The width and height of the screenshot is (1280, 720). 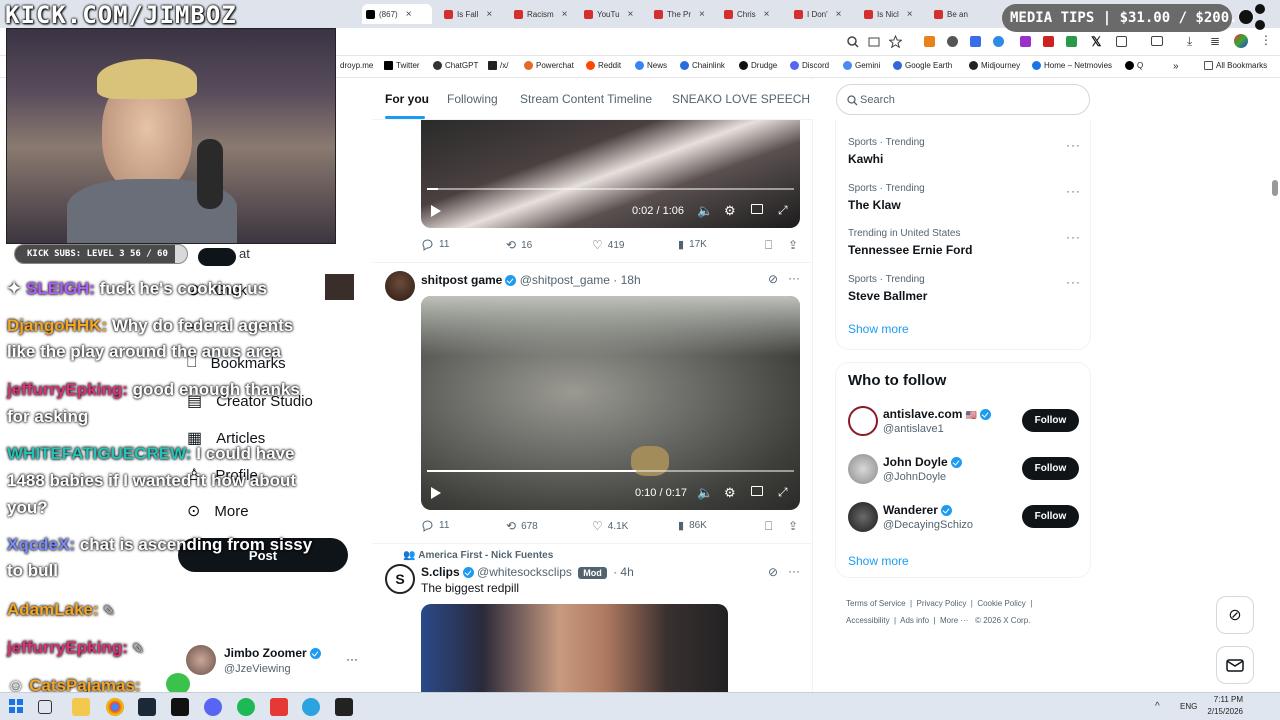 What do you see at coordinates (886, 151) in the screenshot?
I see `trend-item: Sports · Trending Kawhi` at bounding box center [886, 151].